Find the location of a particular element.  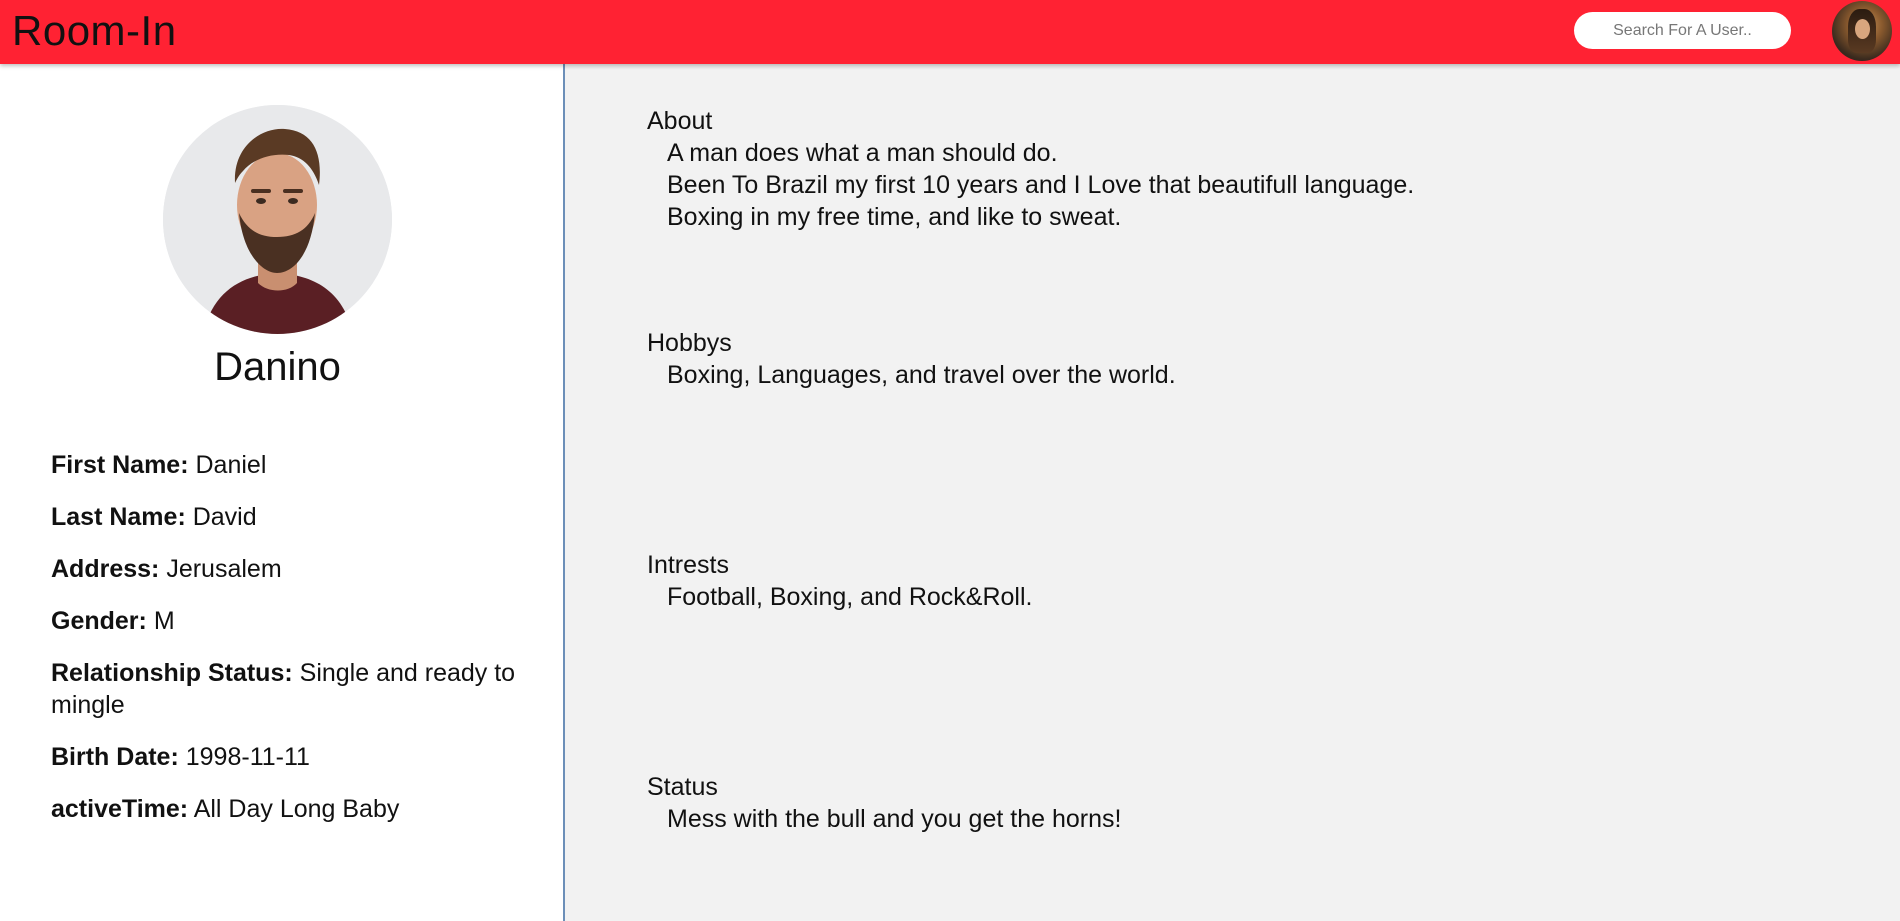

profile-photo is located at coordinates (277, 219).